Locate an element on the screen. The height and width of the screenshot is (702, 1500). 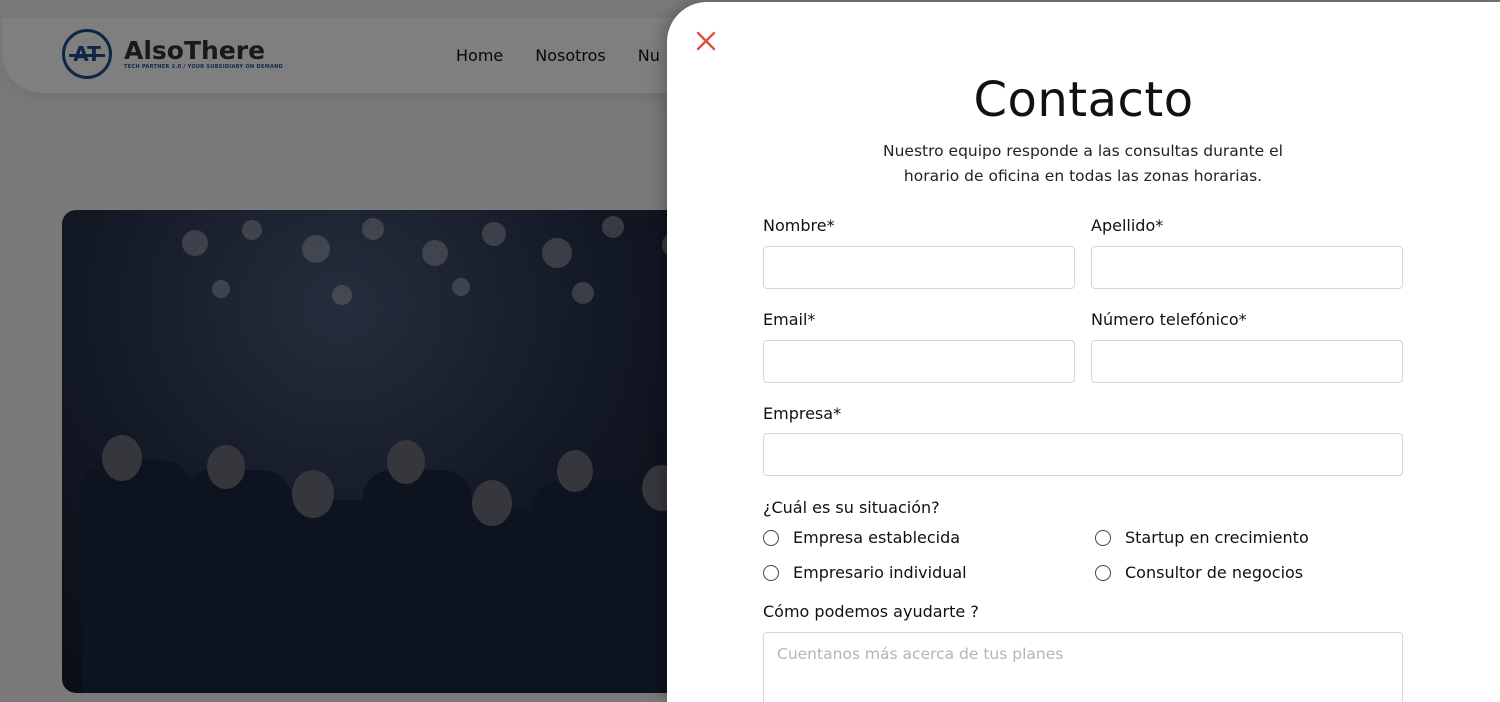
empresa-input is located at coordinates (1083, 454).